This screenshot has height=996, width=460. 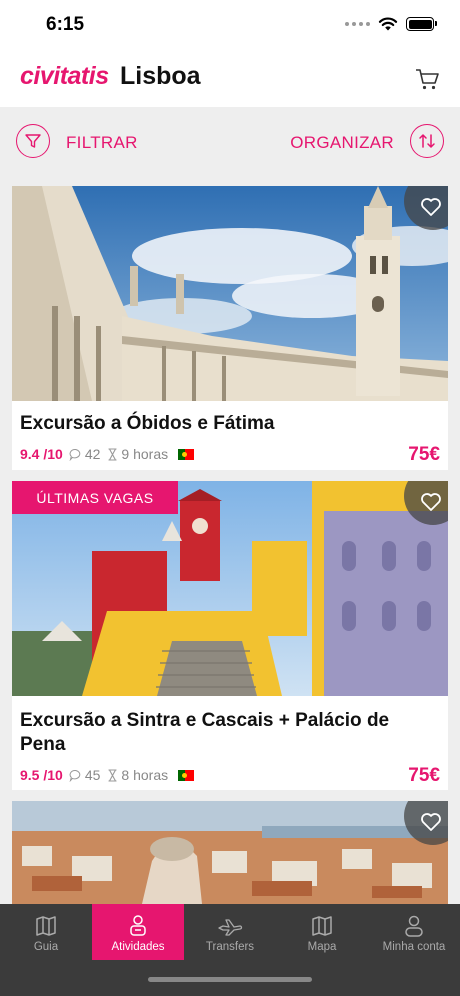 I want to click on funnel-icon, so click(x=33, y=141).